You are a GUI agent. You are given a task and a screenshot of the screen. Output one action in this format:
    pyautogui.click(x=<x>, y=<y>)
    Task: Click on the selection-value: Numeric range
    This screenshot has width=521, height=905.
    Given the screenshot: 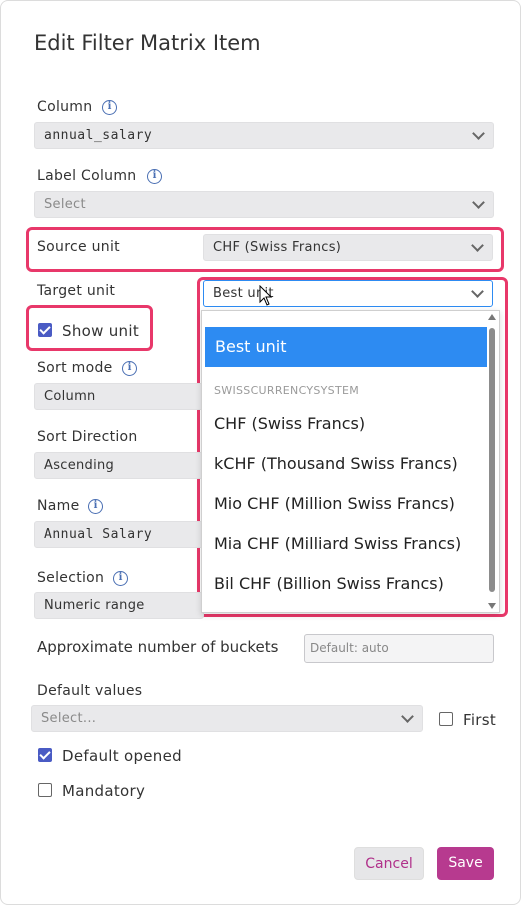 What is the action you would take?
    pyautogui.click(x=94, y=605)
    